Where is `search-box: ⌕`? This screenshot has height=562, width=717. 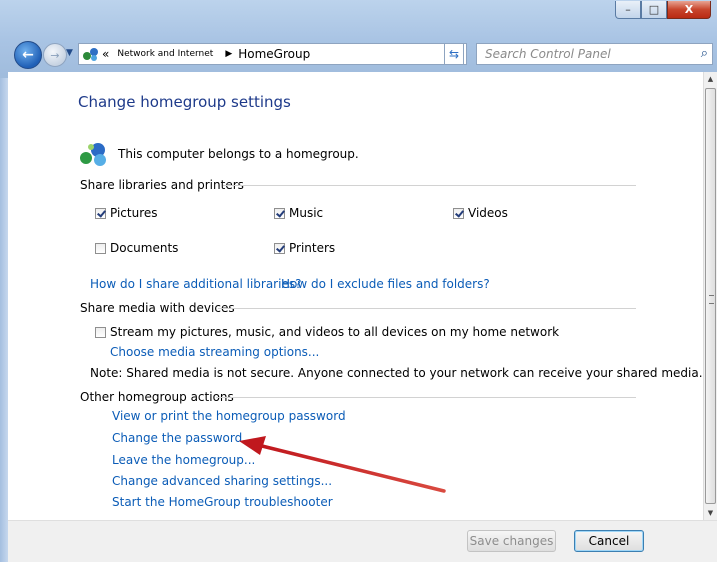 search-box: ⌕ is located at coordinates (594, 54).